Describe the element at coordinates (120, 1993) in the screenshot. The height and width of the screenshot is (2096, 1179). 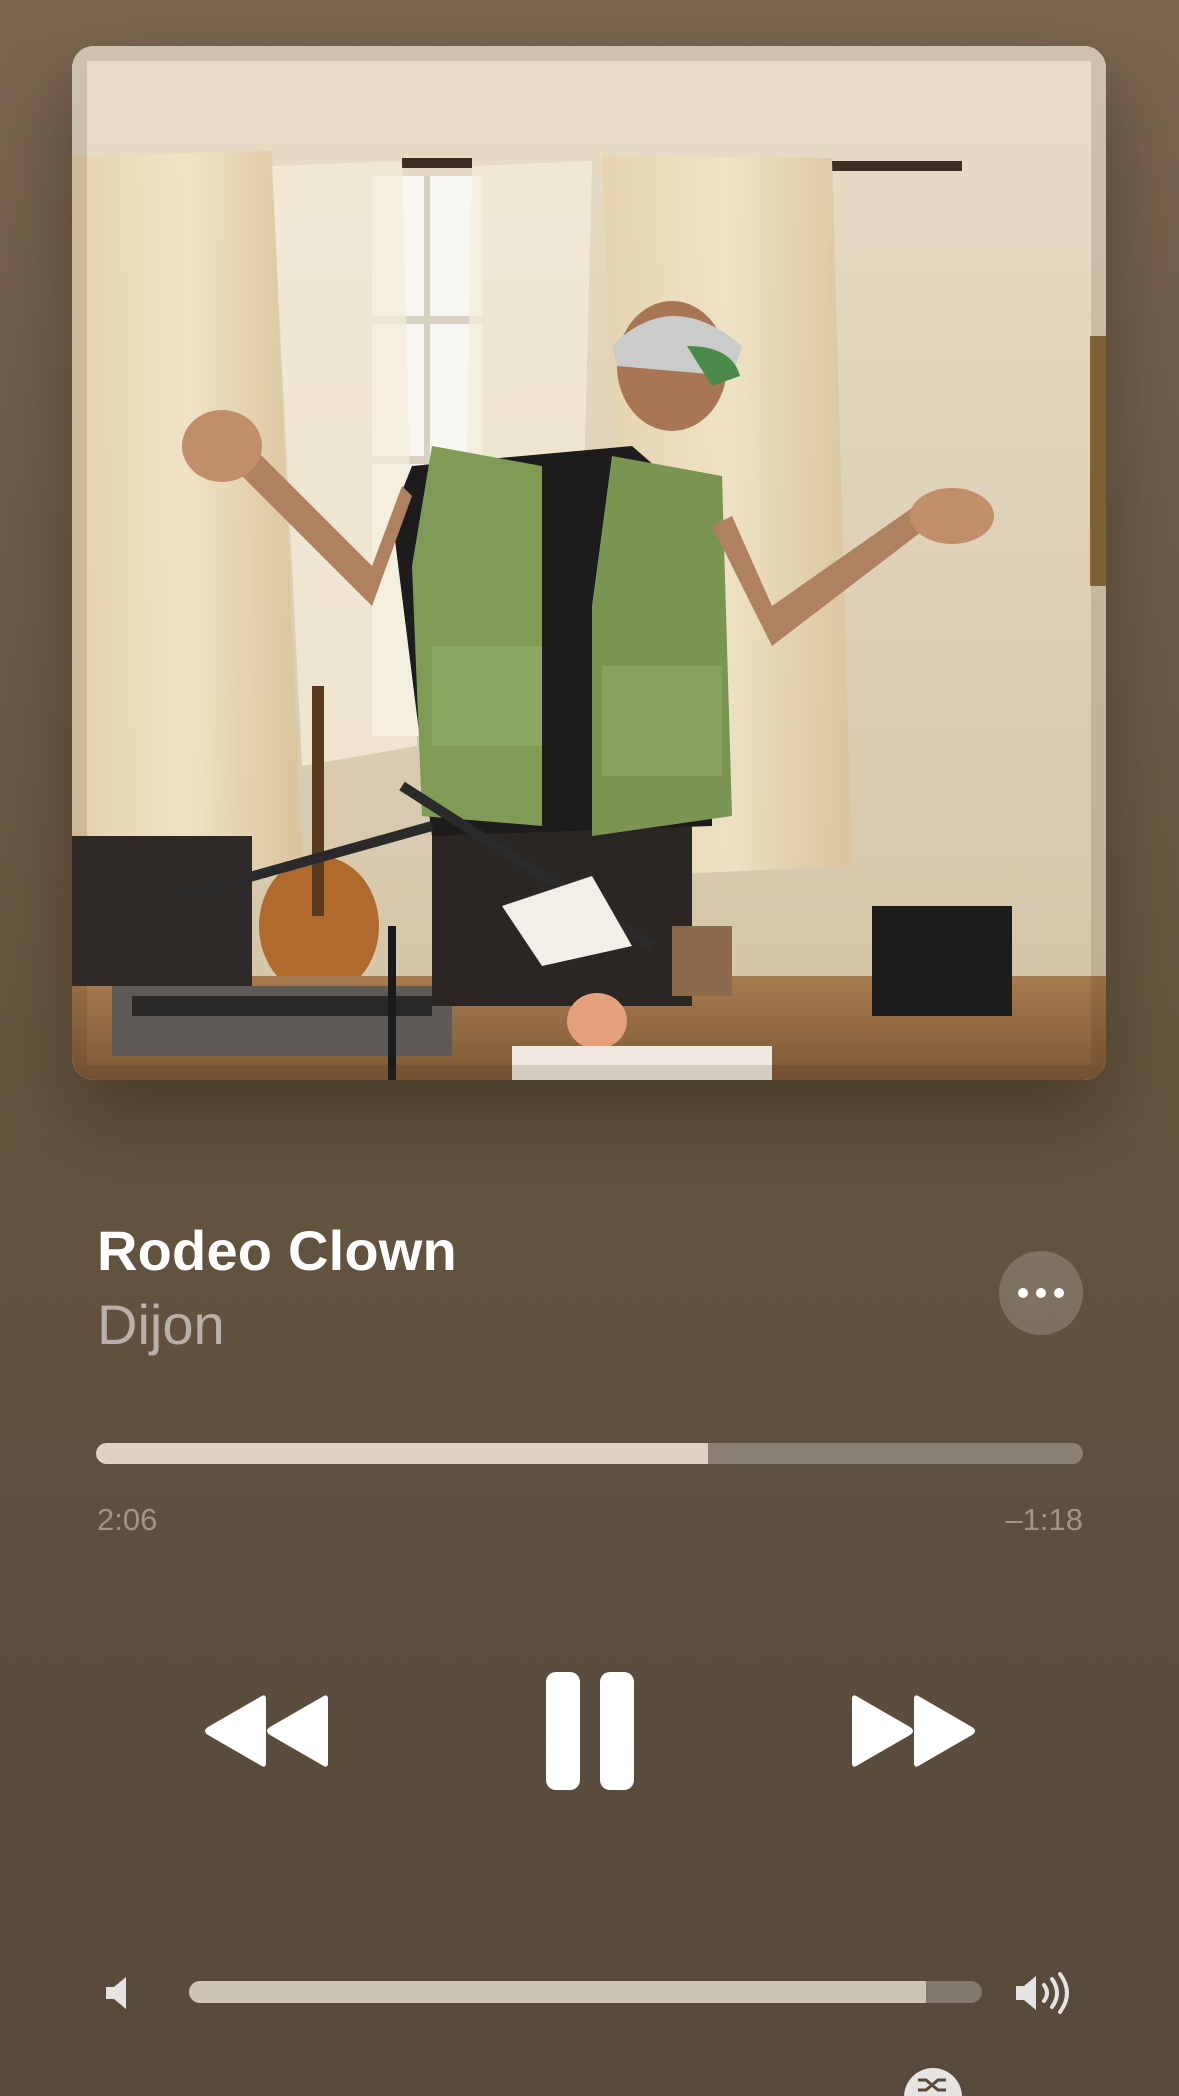
I see `speaker-low-icon` at that location.